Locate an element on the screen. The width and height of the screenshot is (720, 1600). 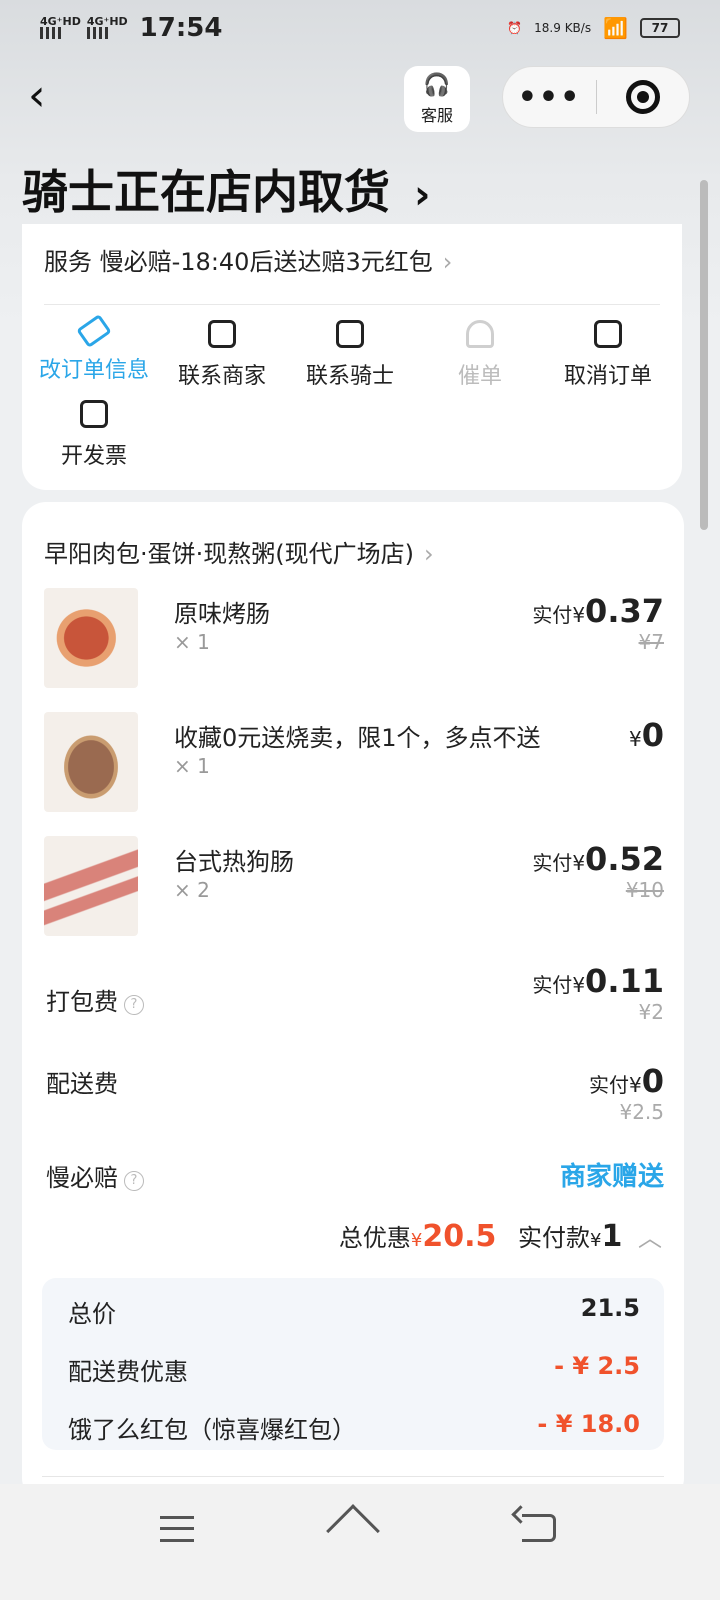
totals-row: 总优惠¥20.5 实付款¥1 ︿ is located at coordinates (500, 1236).